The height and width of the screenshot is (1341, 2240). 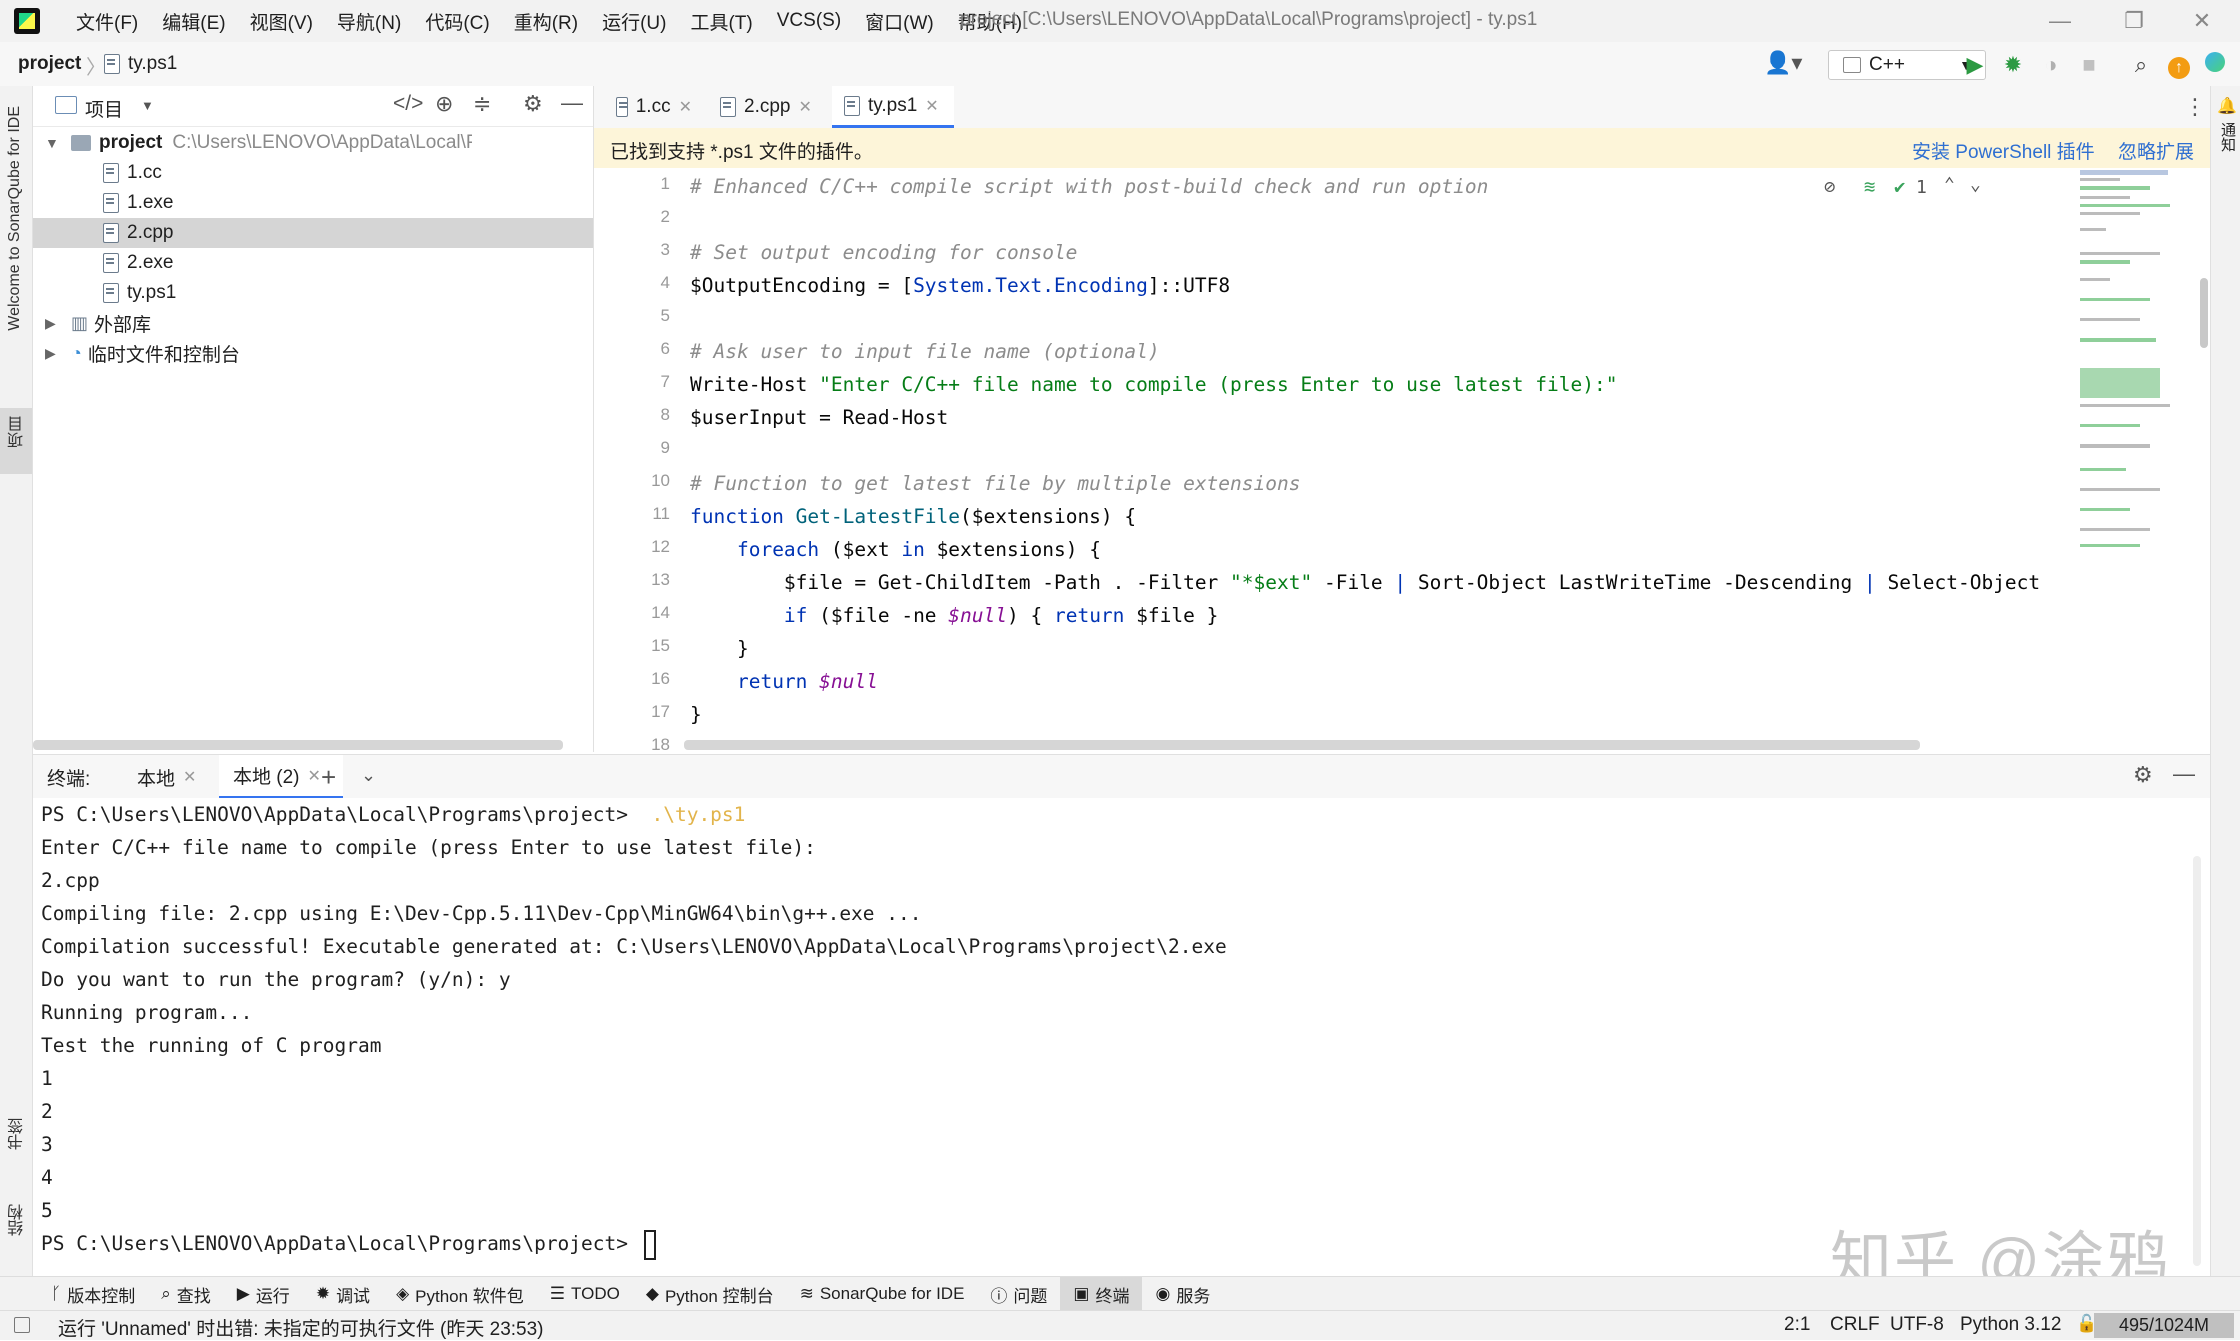 What do you see at coordinates (546, 21) in the screenshot?
I see `menu-refactor: 重构(R)` at bounding box center [546, 21].